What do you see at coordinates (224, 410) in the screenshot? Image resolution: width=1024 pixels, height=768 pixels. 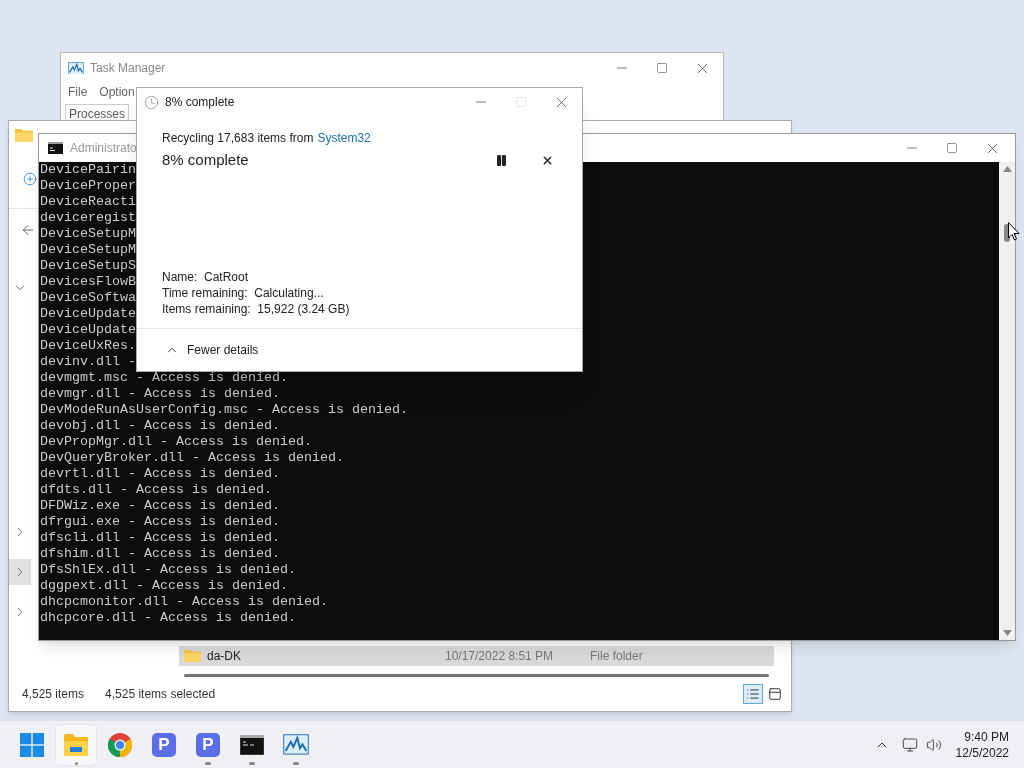 I see `console-line: DevModeRunAsUserConfig.msc - Access is denied.` at bounding box center [224, 410].